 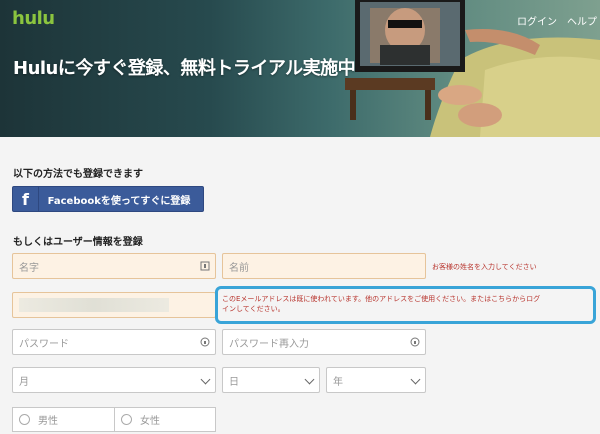 What do you see at coordinates (114, 342) in the screenshot?
I see `password-field: パスワード` at bounding box center [114, 342].